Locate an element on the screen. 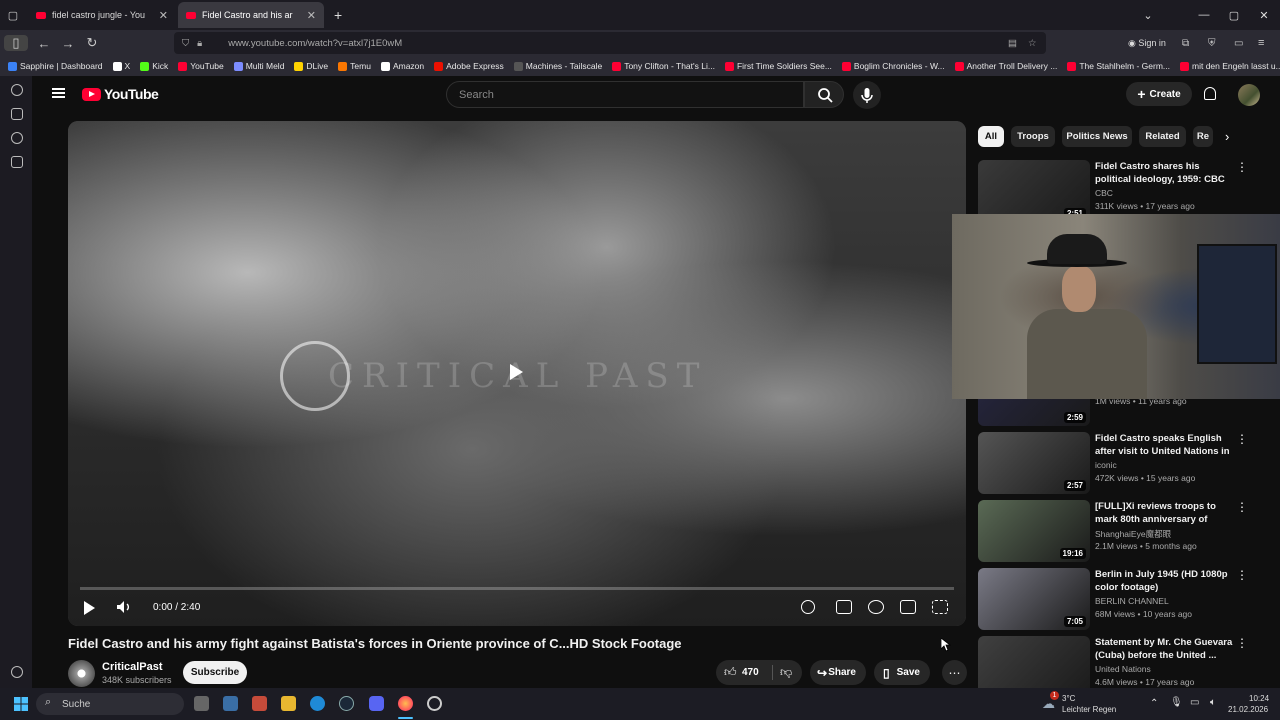 The image size is (1280, 720). channel-name: CriticalPast is located at coordinates (132, 667).